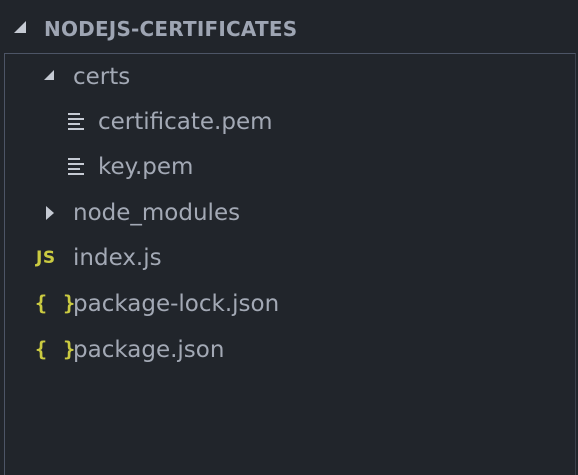  What do you see at coordinates (46, 258) in the screenshot?
I see `js-file-icon: JS` at bounding box center [46, 258].